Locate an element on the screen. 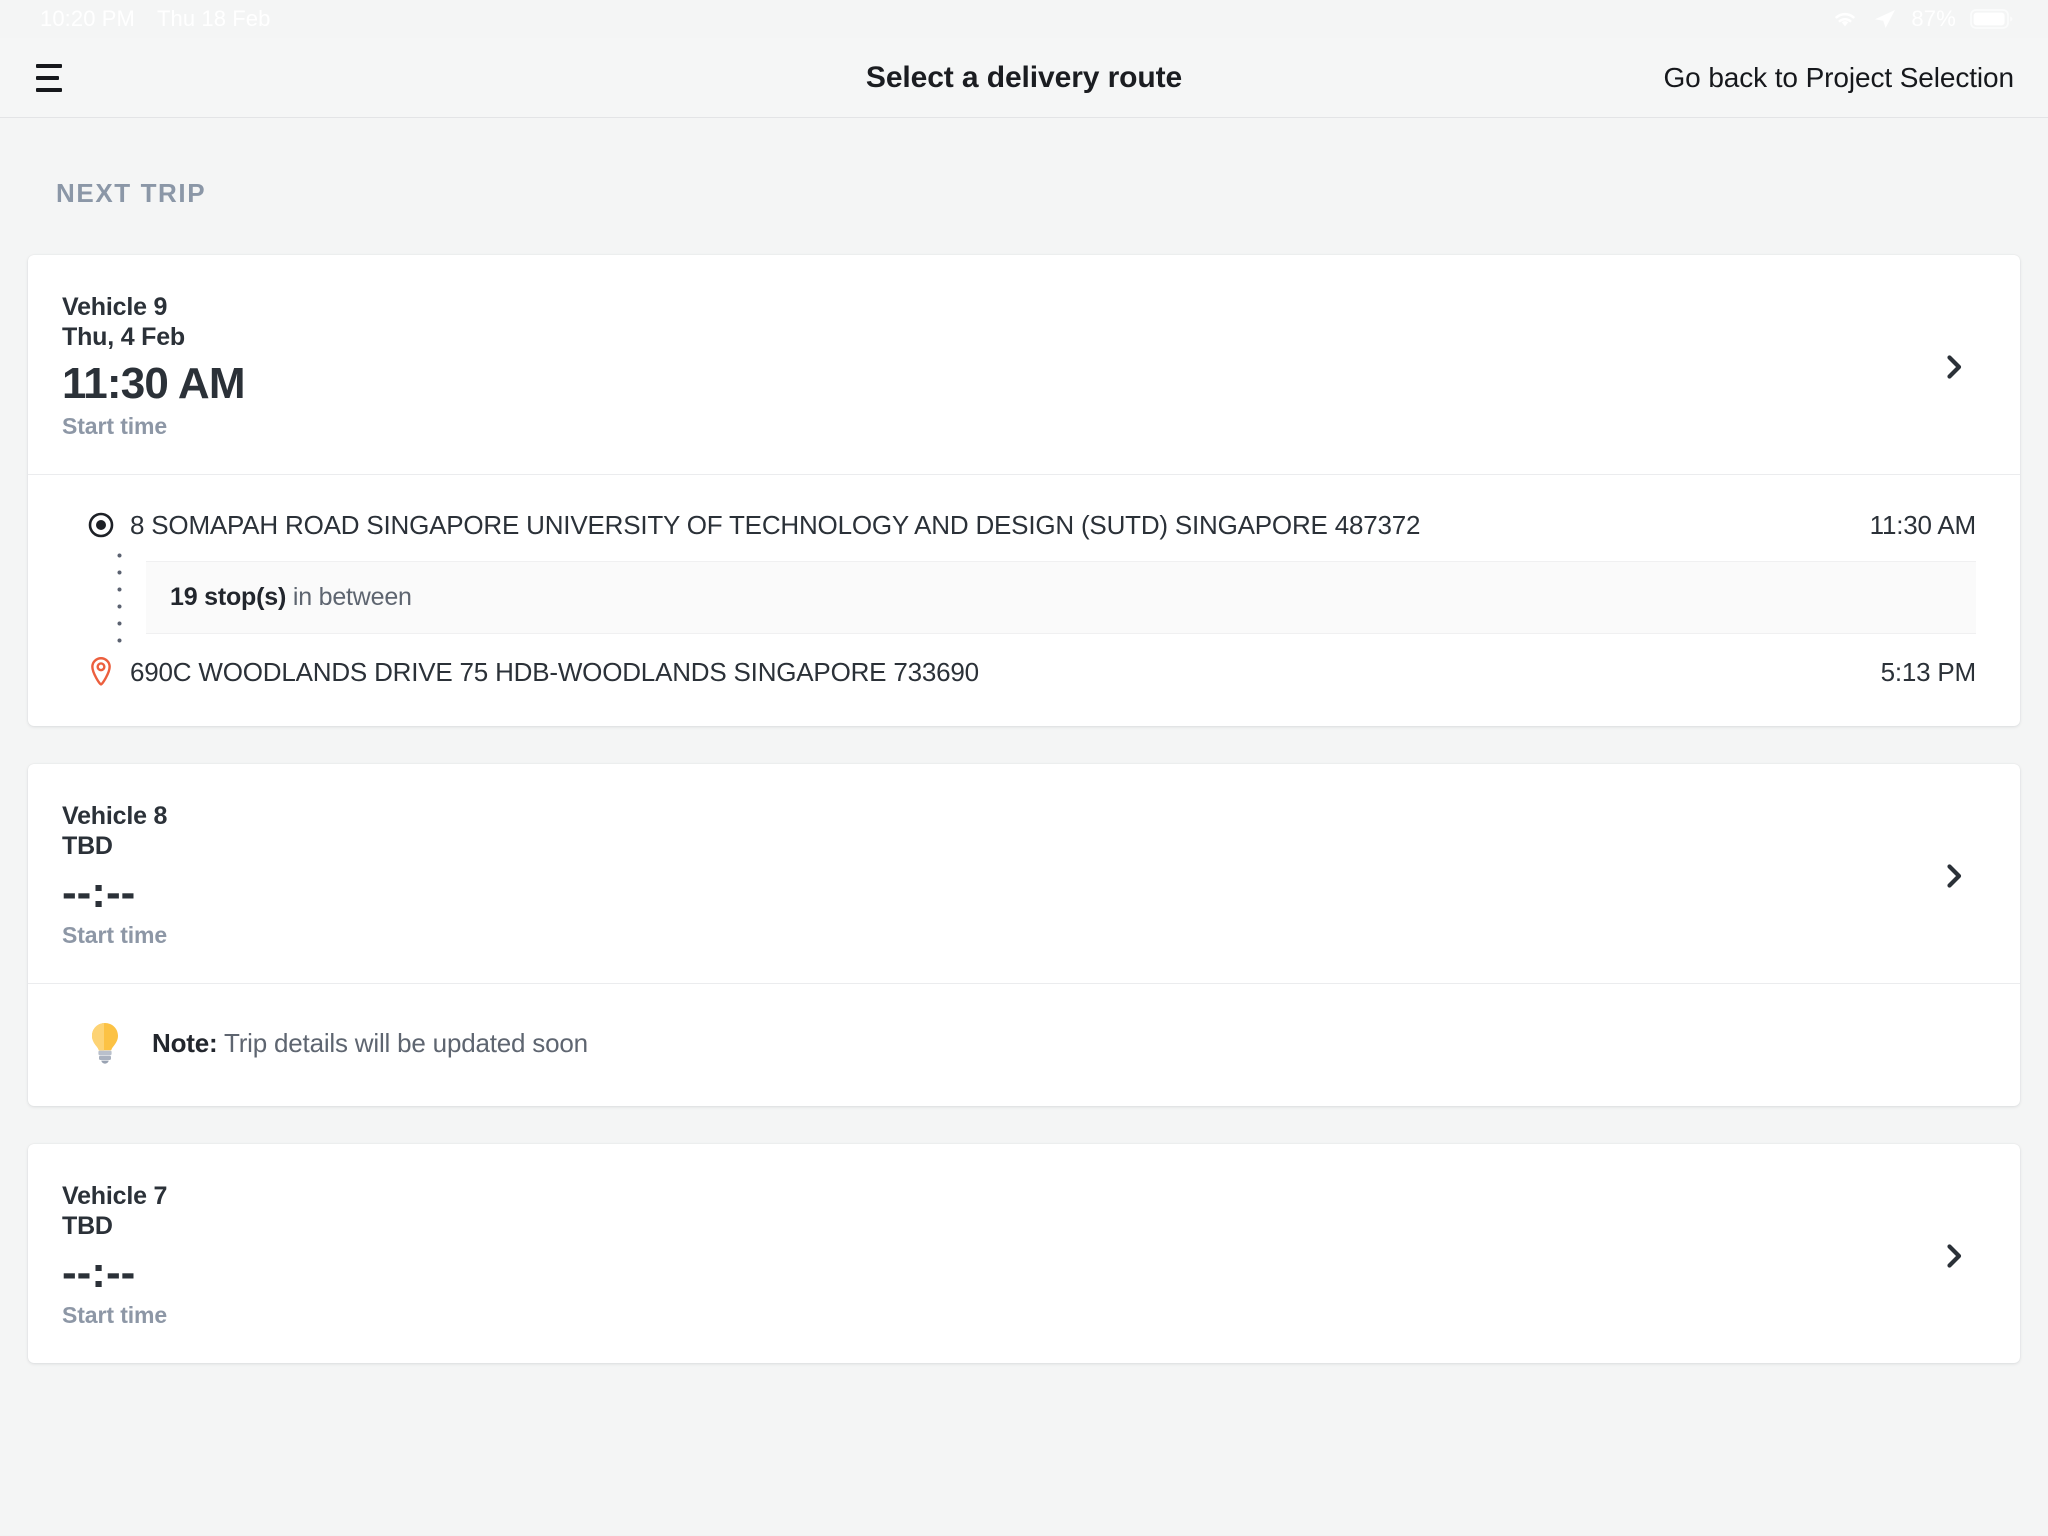 The width and height of the screenshot is (2048, 1536). trip-card-header: Vehicle 9 Thu, 4 Feb 11:30 AM Start time is located at coordinates (1024, 364).